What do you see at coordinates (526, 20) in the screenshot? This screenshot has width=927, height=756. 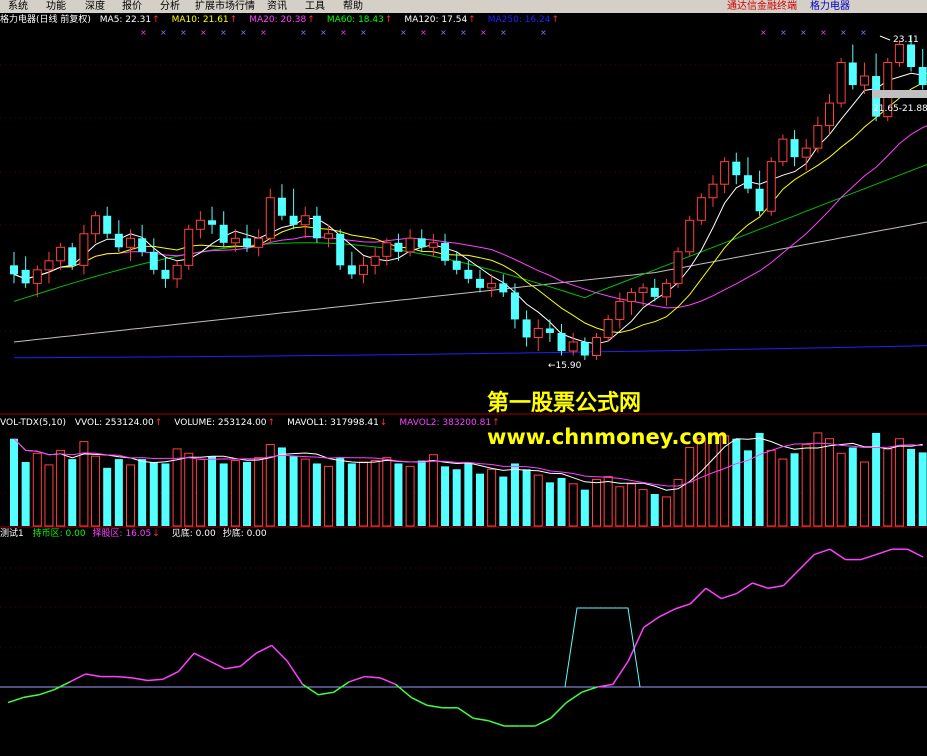 I see `price-panel-value-5: MA250: 16.24↑` at bounding box center [526, 20].